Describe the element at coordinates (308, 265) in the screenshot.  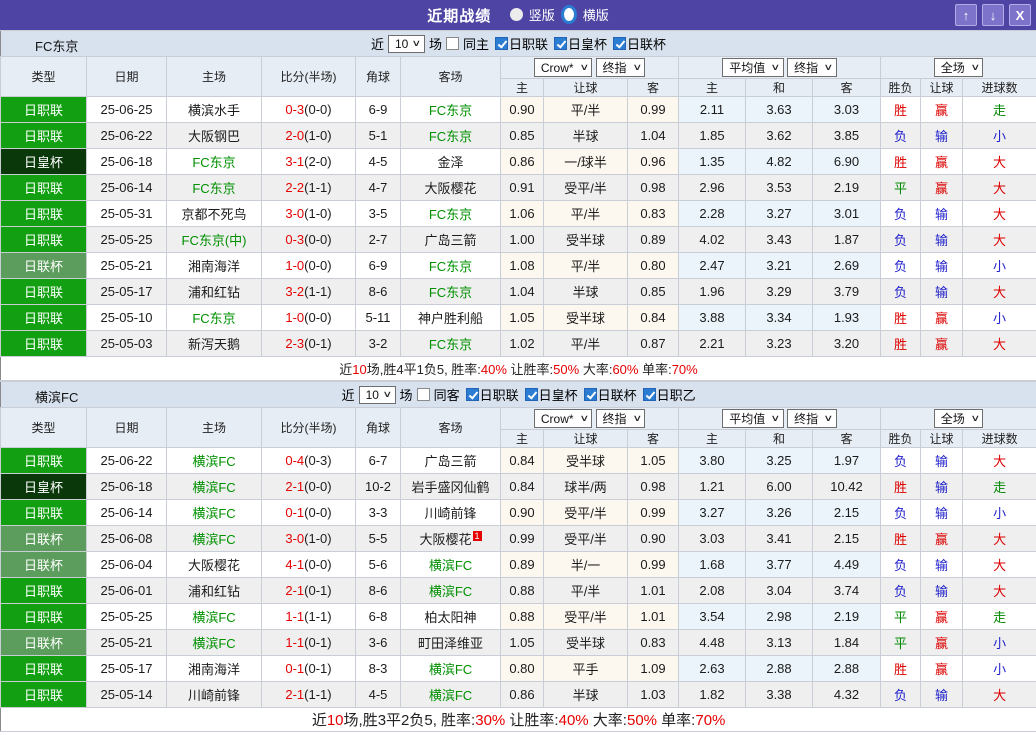
I see `score-cell: 1-0(0-0)` at that location.